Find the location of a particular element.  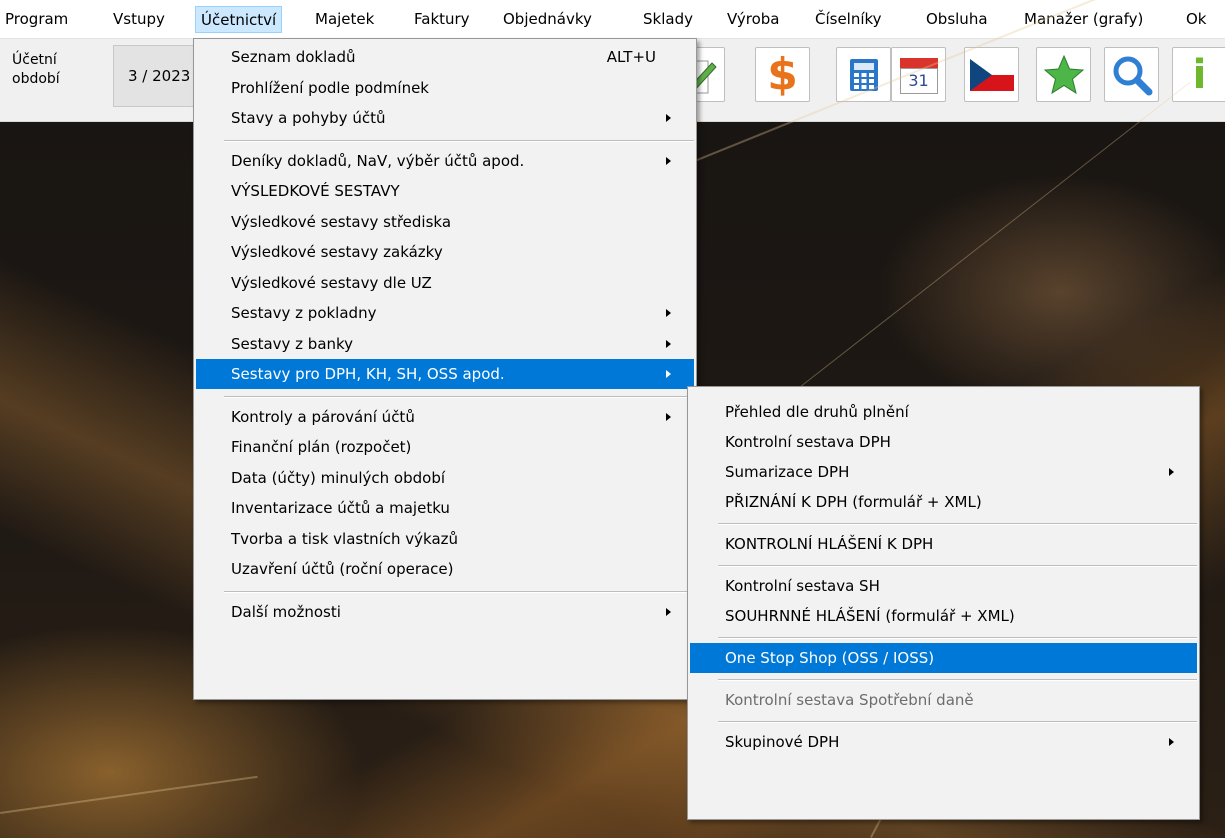

menu-item-sestavy-z-pokladny: Sestavy z pokladny is located at coordinates (445, 313).